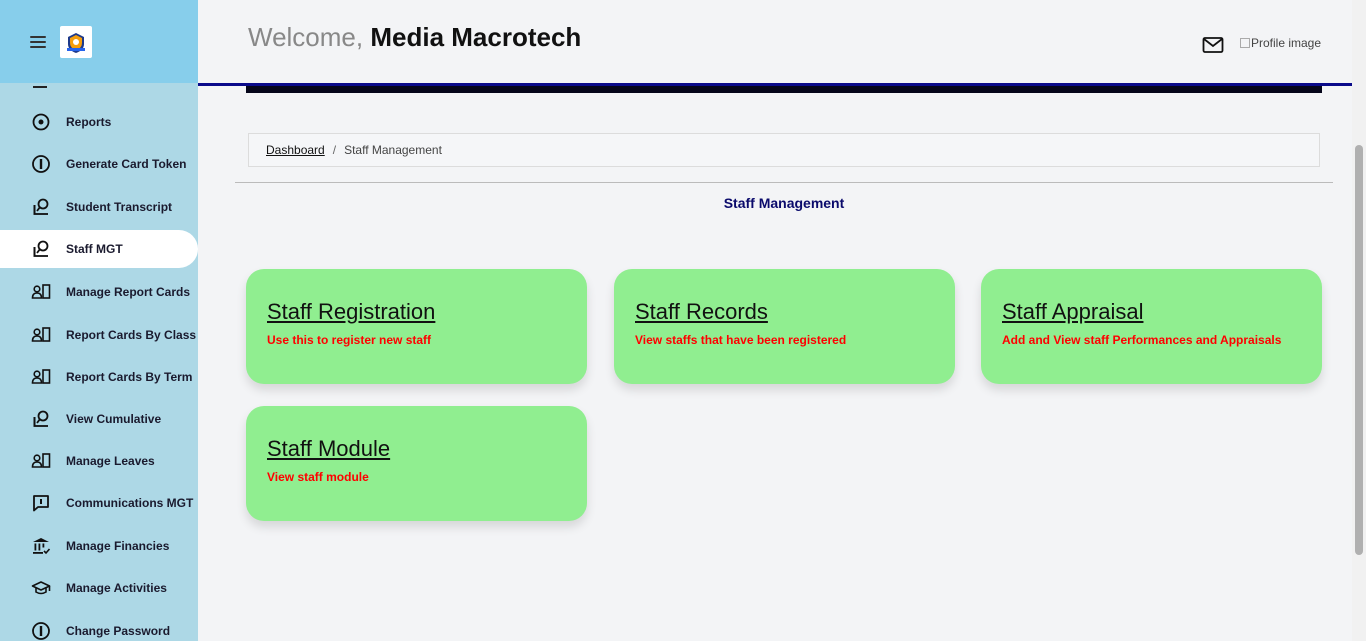  I want to click on sidebar-item-label: Report Cards By Class, so click(131, 335).